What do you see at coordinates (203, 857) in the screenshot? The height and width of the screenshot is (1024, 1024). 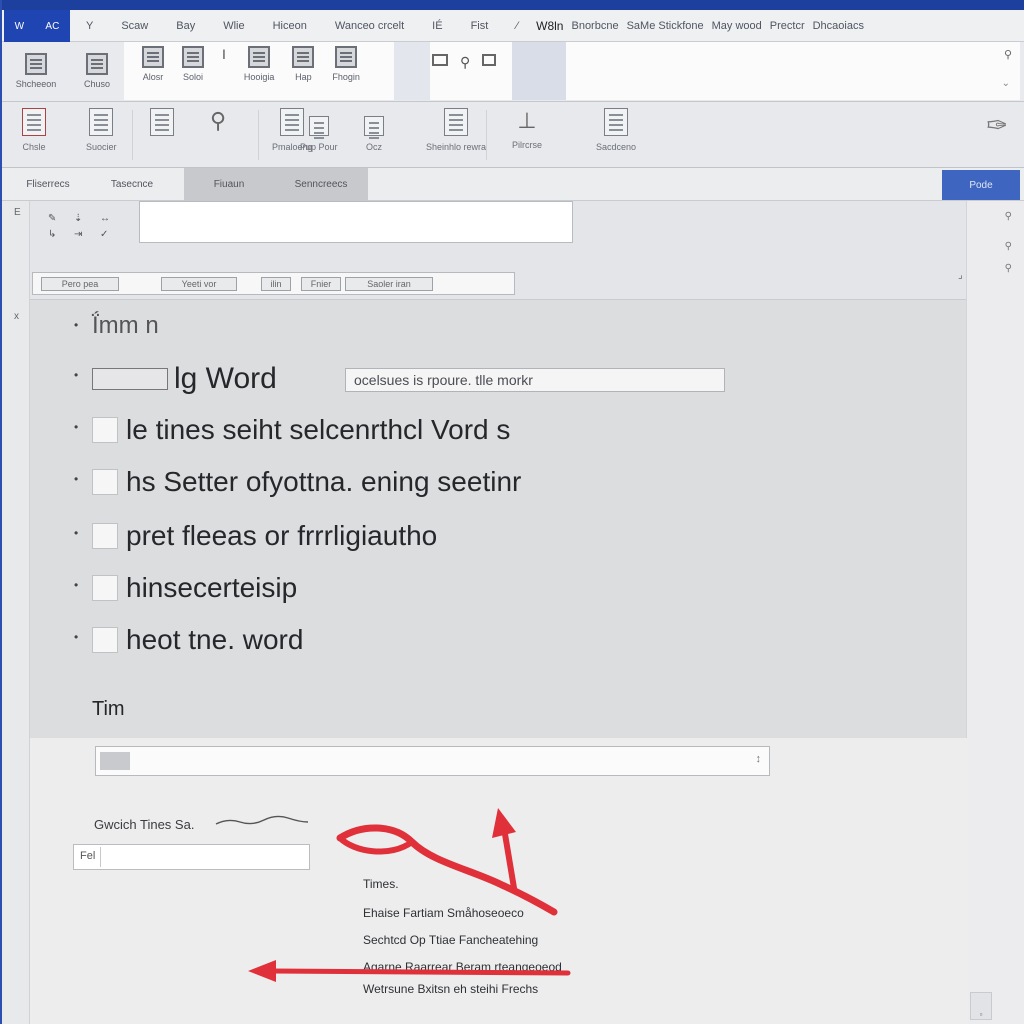 I see `name-input-field` at bounding box center [203, 857].